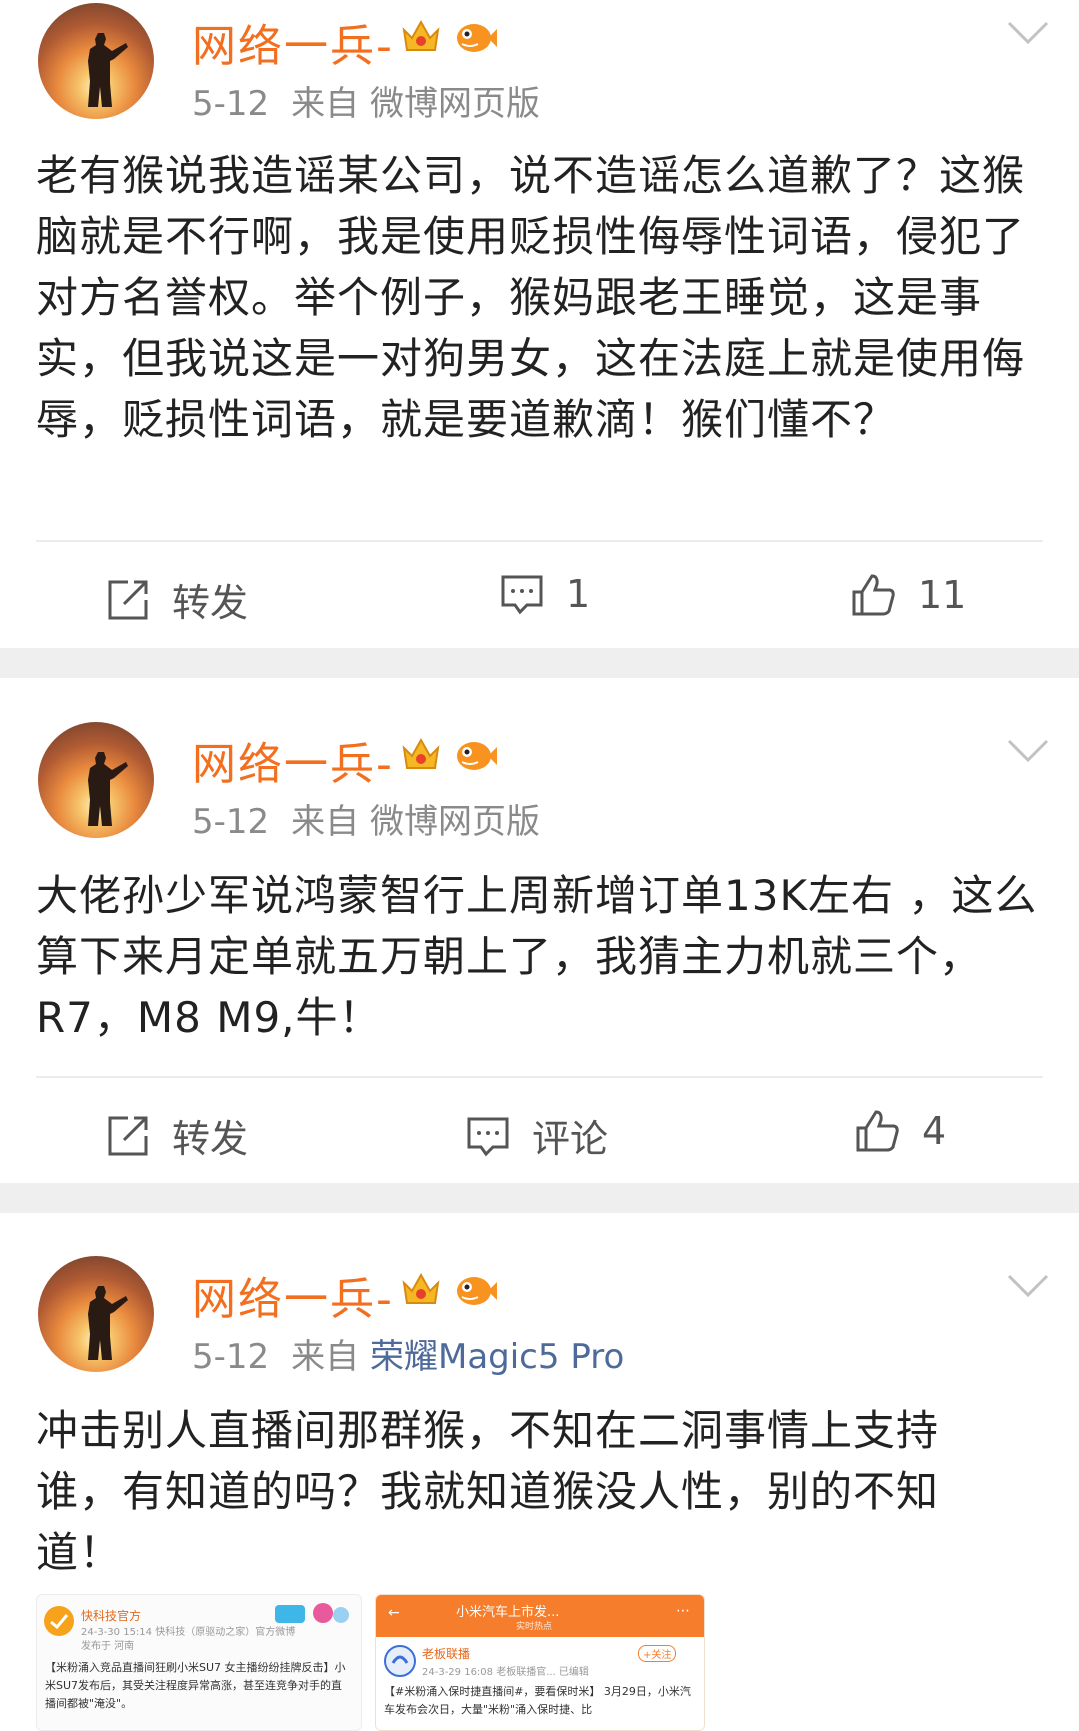 This screenshot has width=1079, height=1731. I want to click on thumb-meta: 24-3-30 15:14 快科技（原驱动之家）官方微博, so click(188, 1632).